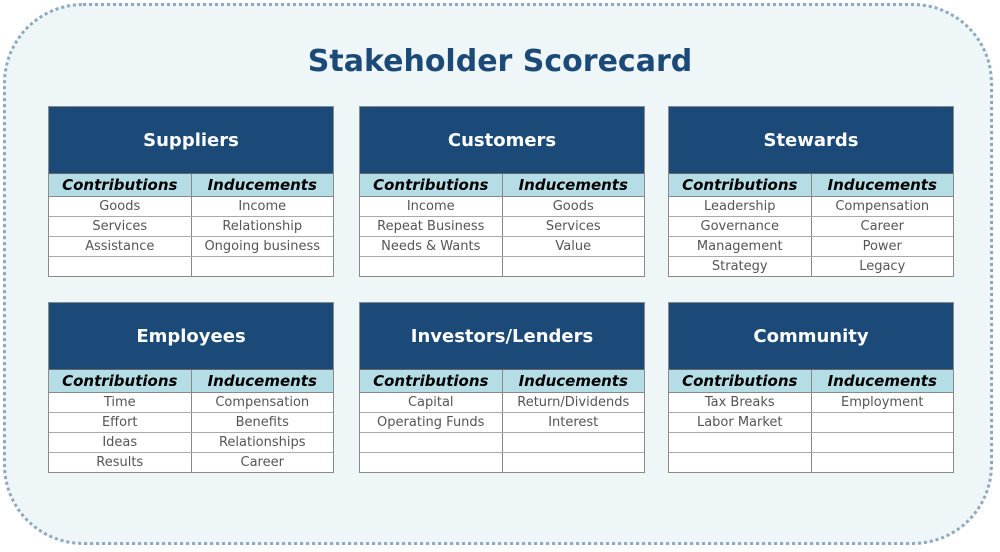 This screenshot has width=1000, height=552. I want to click on card-title: Suppliers, so click(191, 140).